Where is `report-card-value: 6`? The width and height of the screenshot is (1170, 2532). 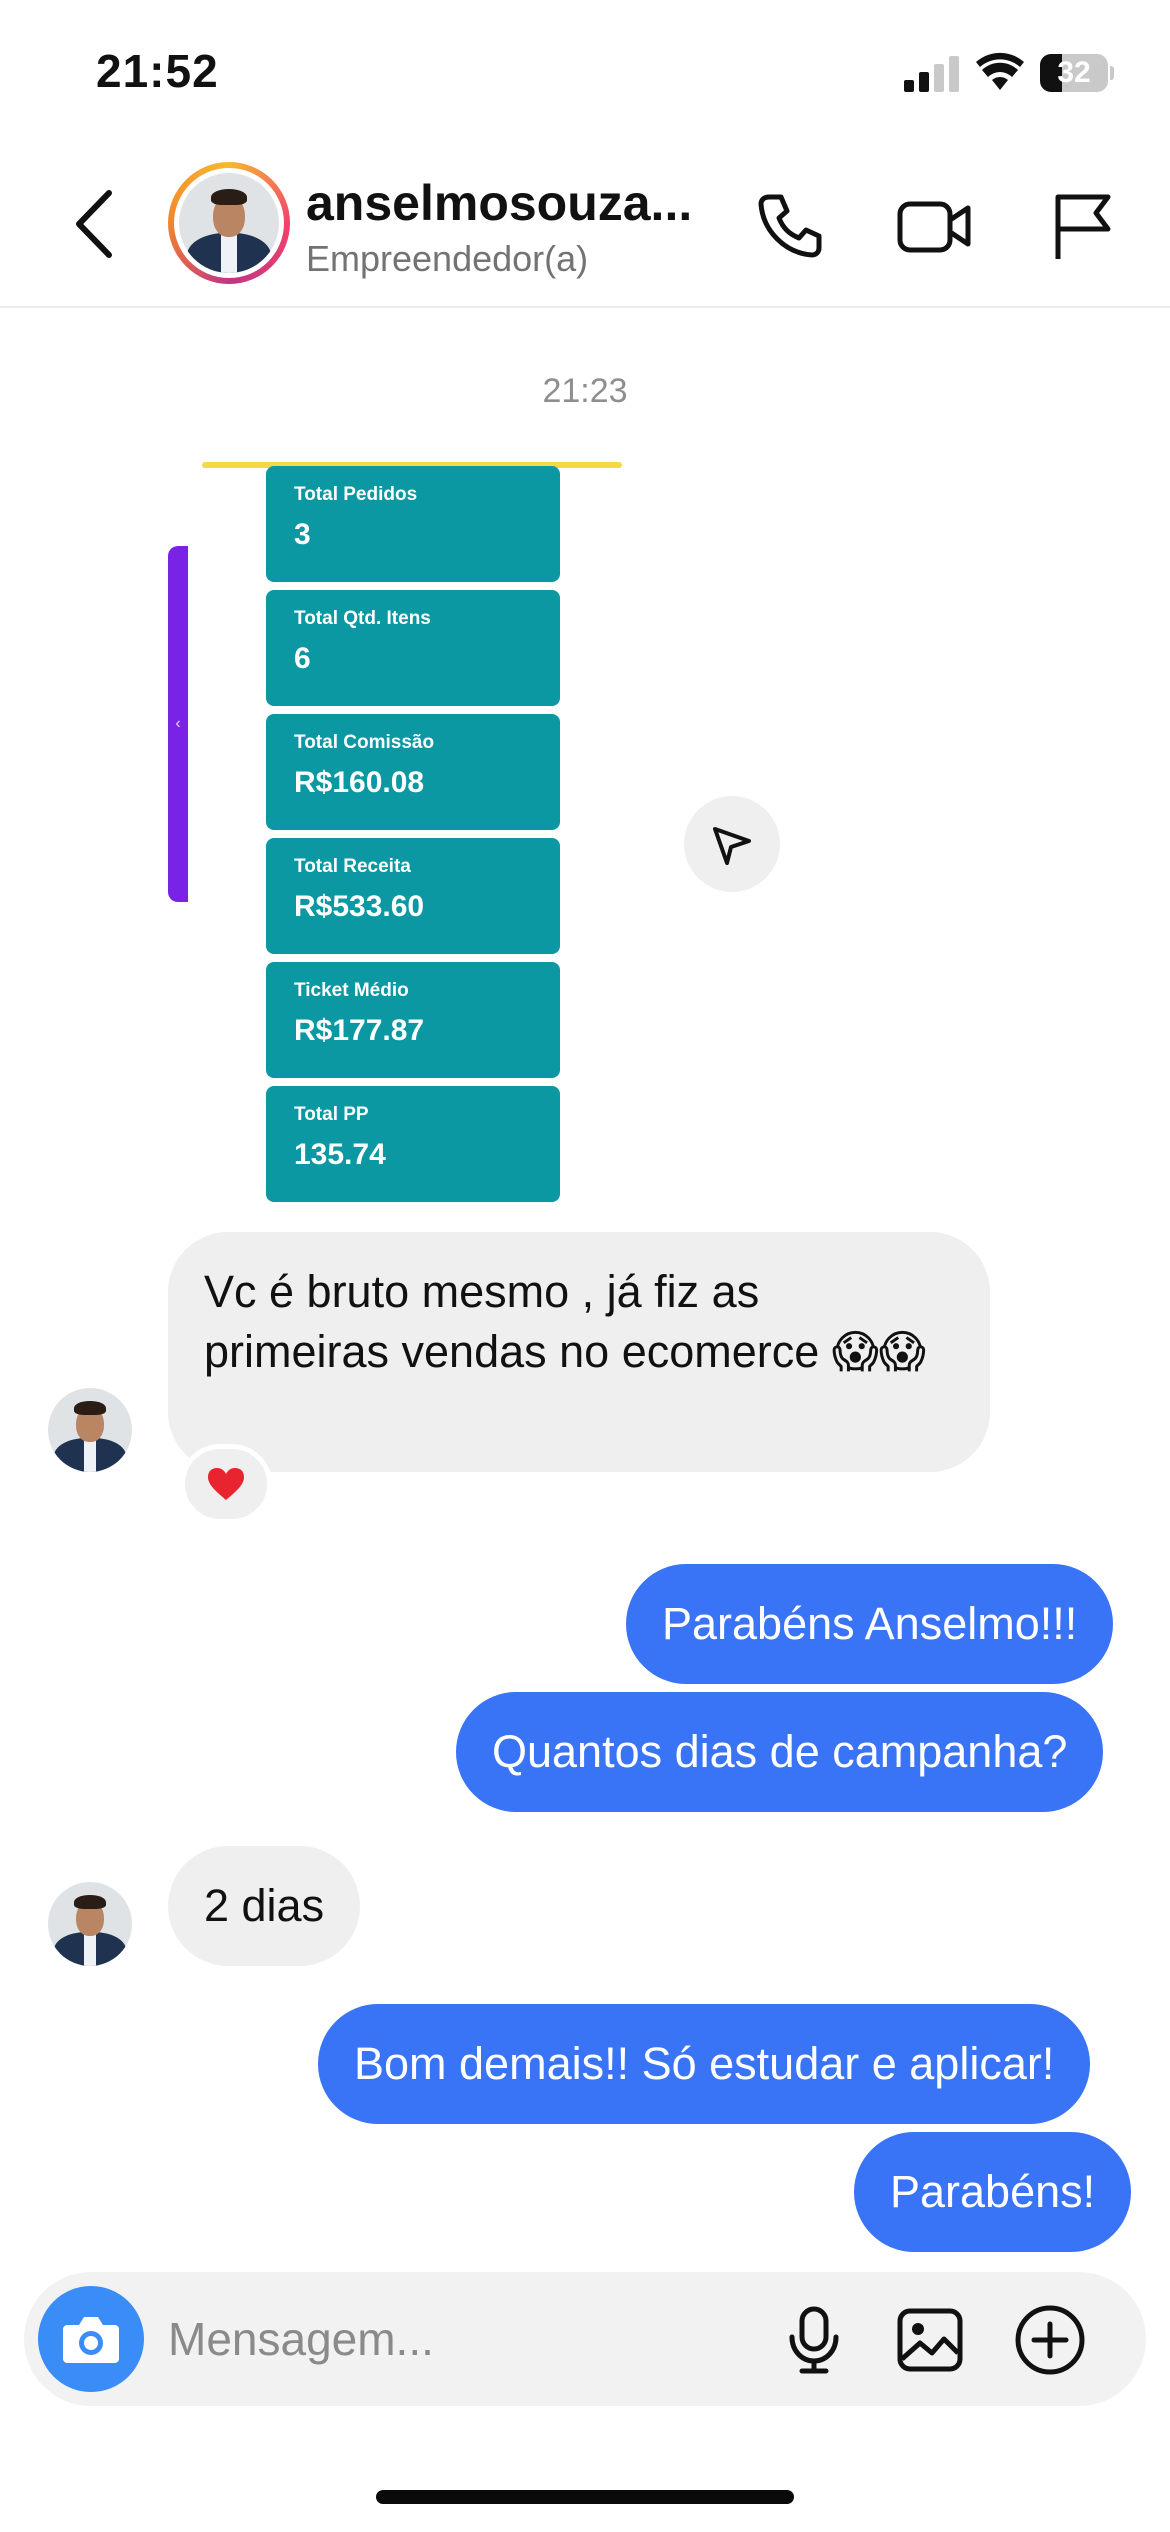
report-card-value: 6 is located at coordinates (302, 658).